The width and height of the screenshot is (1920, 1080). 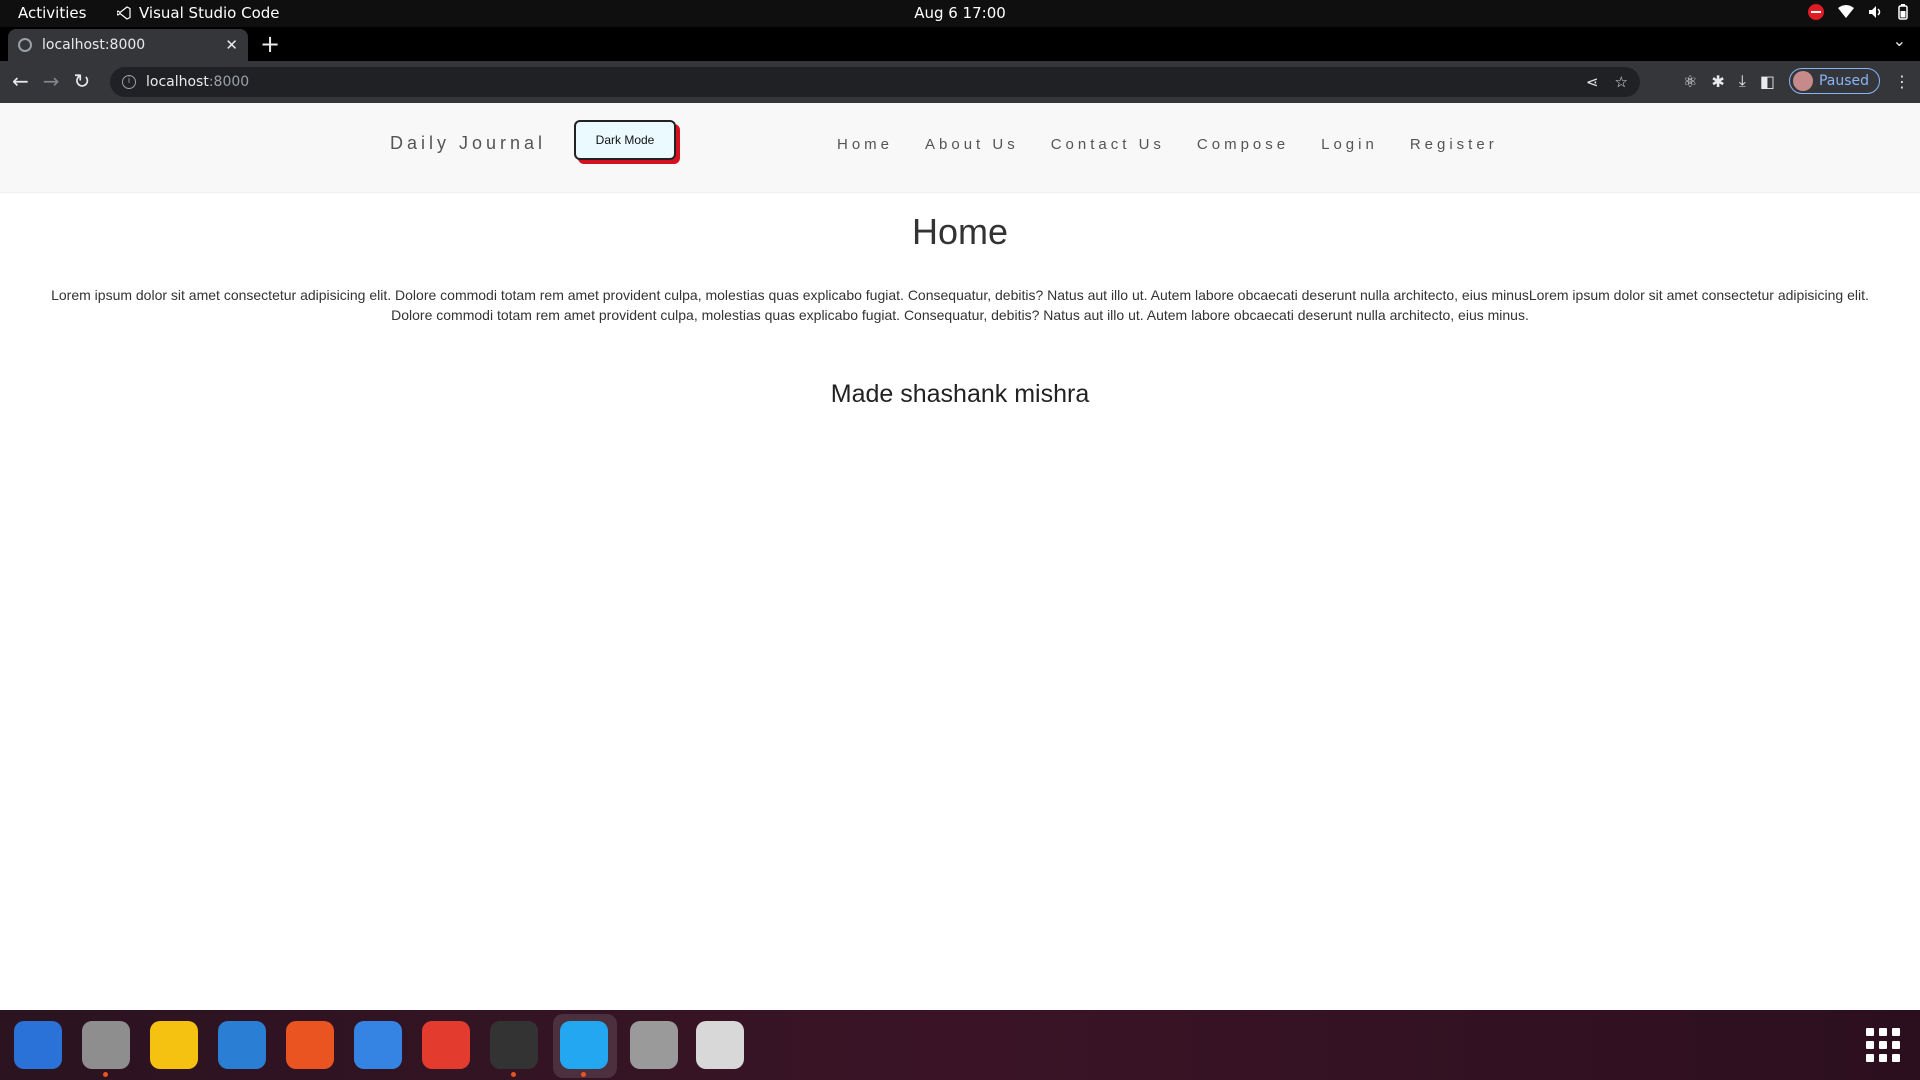 I want to click on download-icon: ⤓, so click(x=1742, y=81).